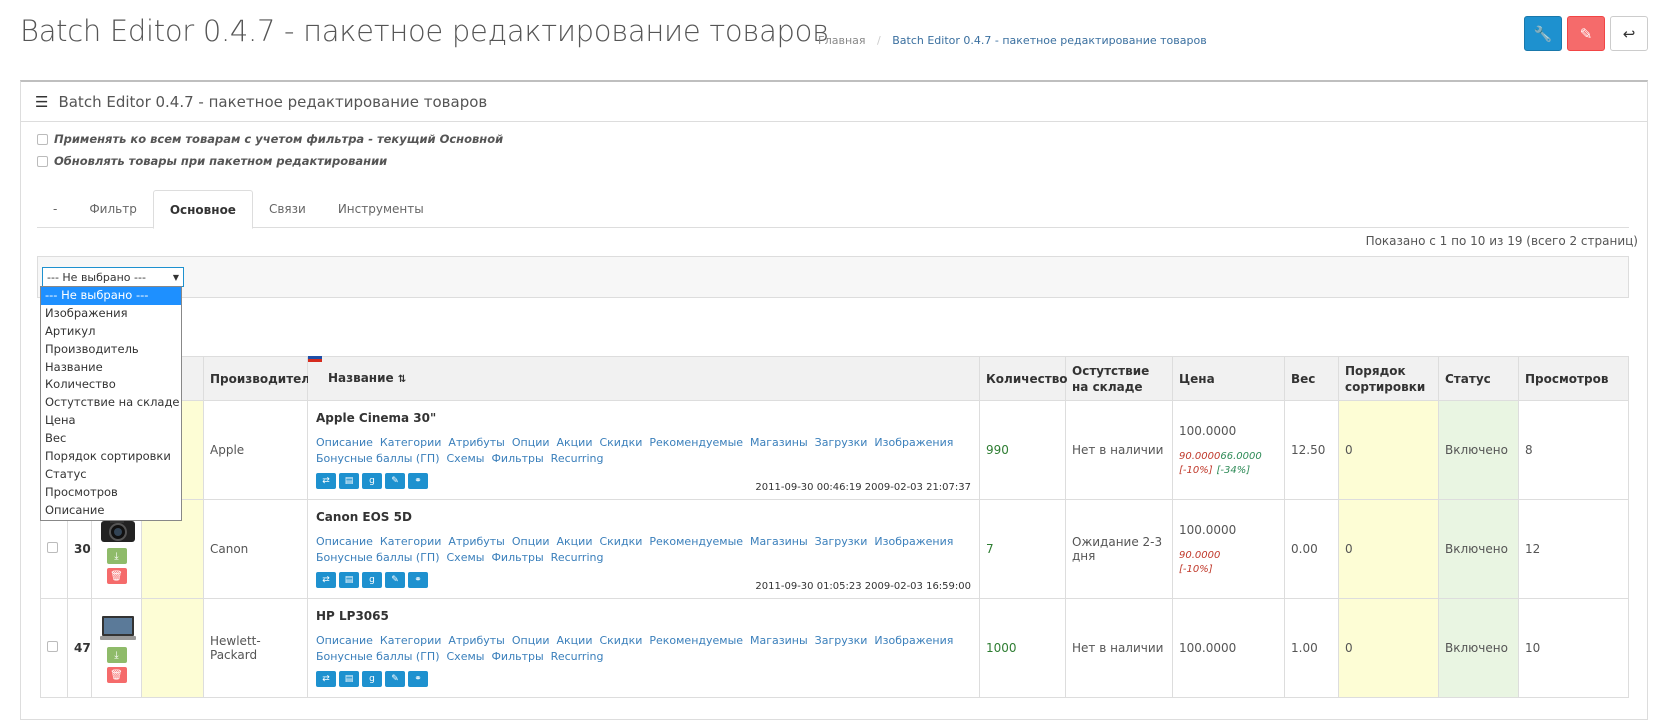  Describe the element at coordinates (111, 493) in the screenshot. I see `dropdown-option: Просмотров` at that location.